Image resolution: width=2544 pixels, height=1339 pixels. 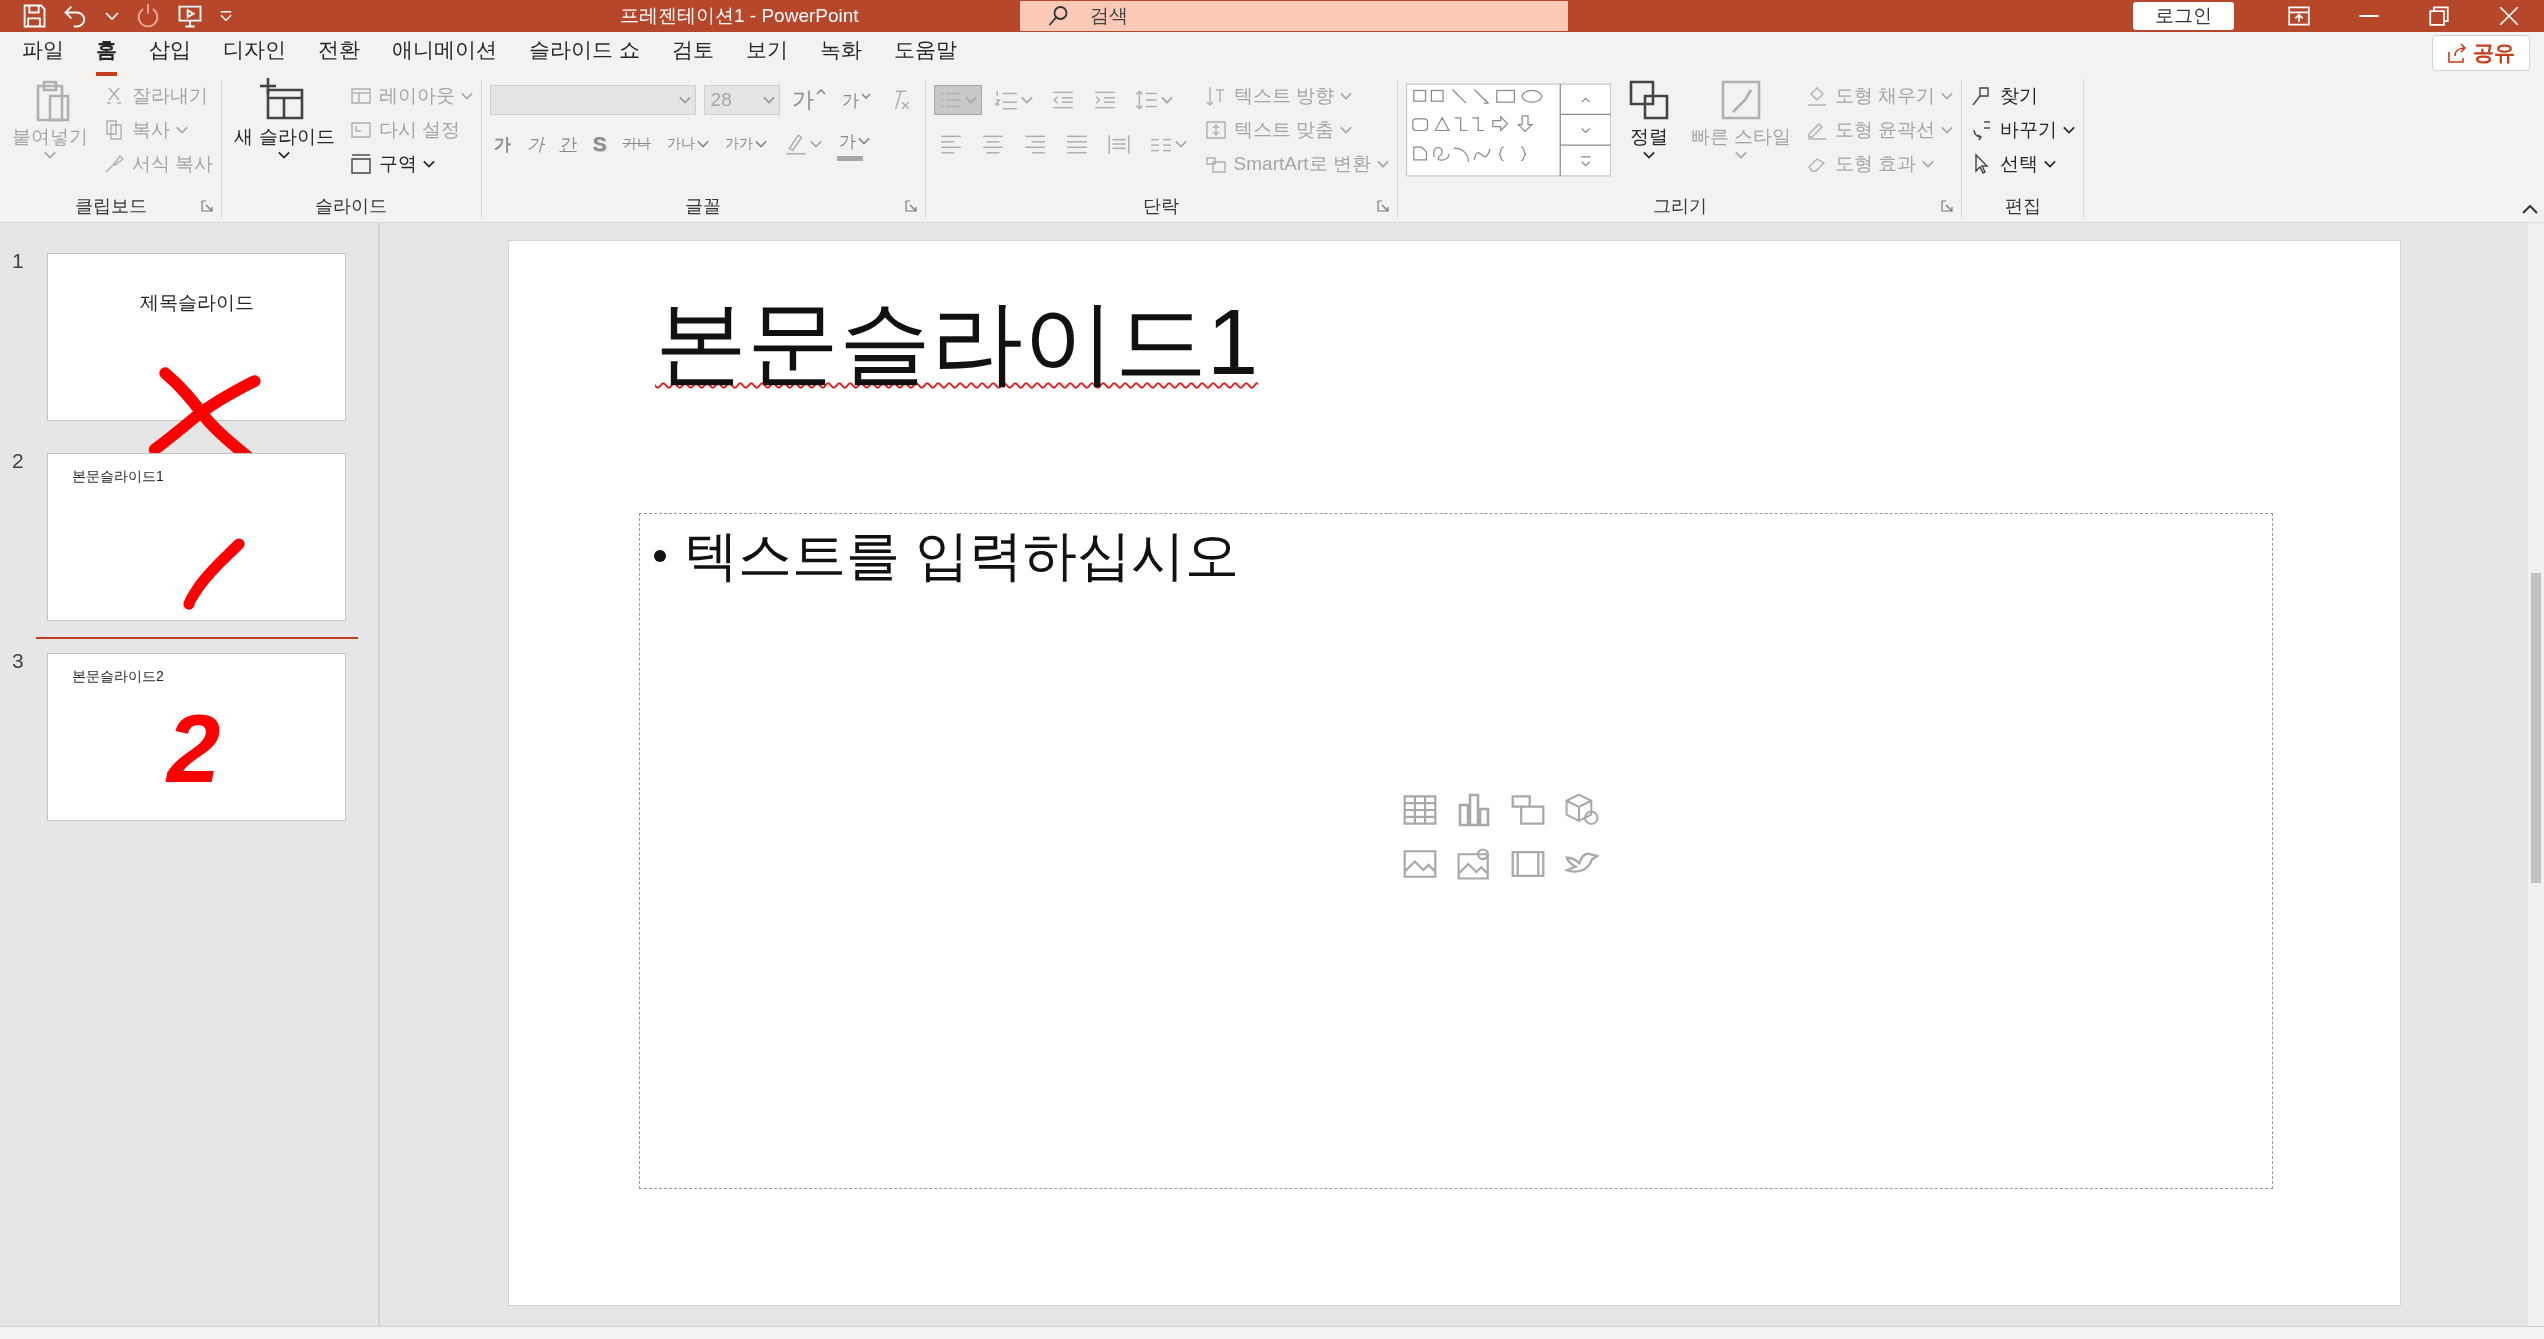 I want to click on restore-icon, so click(x=2439, y=16).